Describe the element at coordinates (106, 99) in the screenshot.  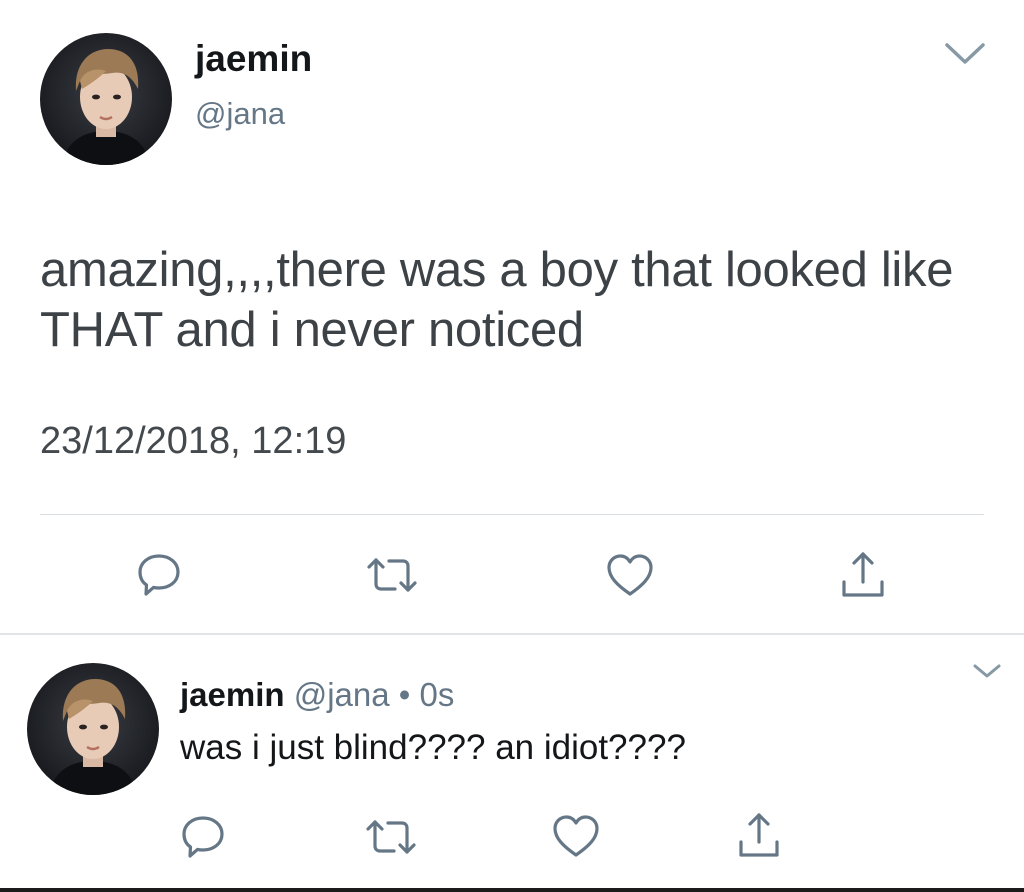
I see `main-tweet-avatar` at that location.